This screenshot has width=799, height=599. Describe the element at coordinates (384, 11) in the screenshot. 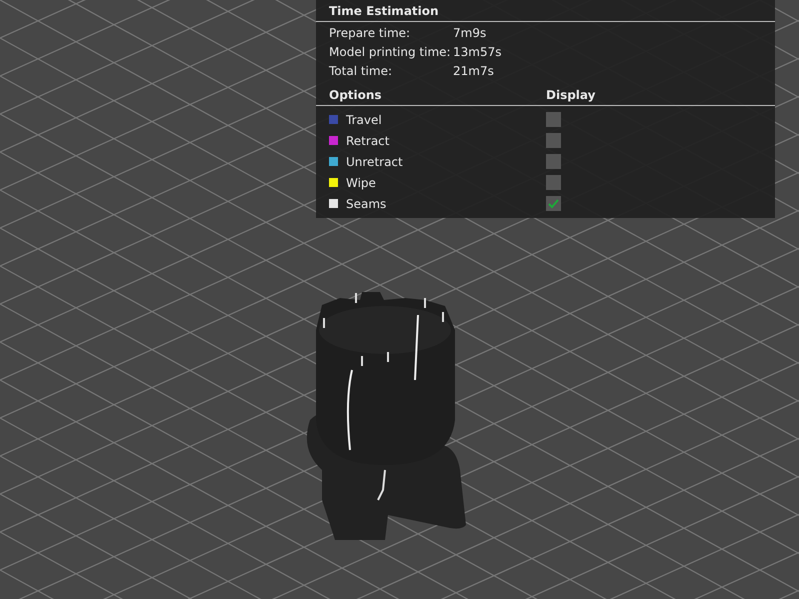

I see `panel-title: Time Estimation` at that location.